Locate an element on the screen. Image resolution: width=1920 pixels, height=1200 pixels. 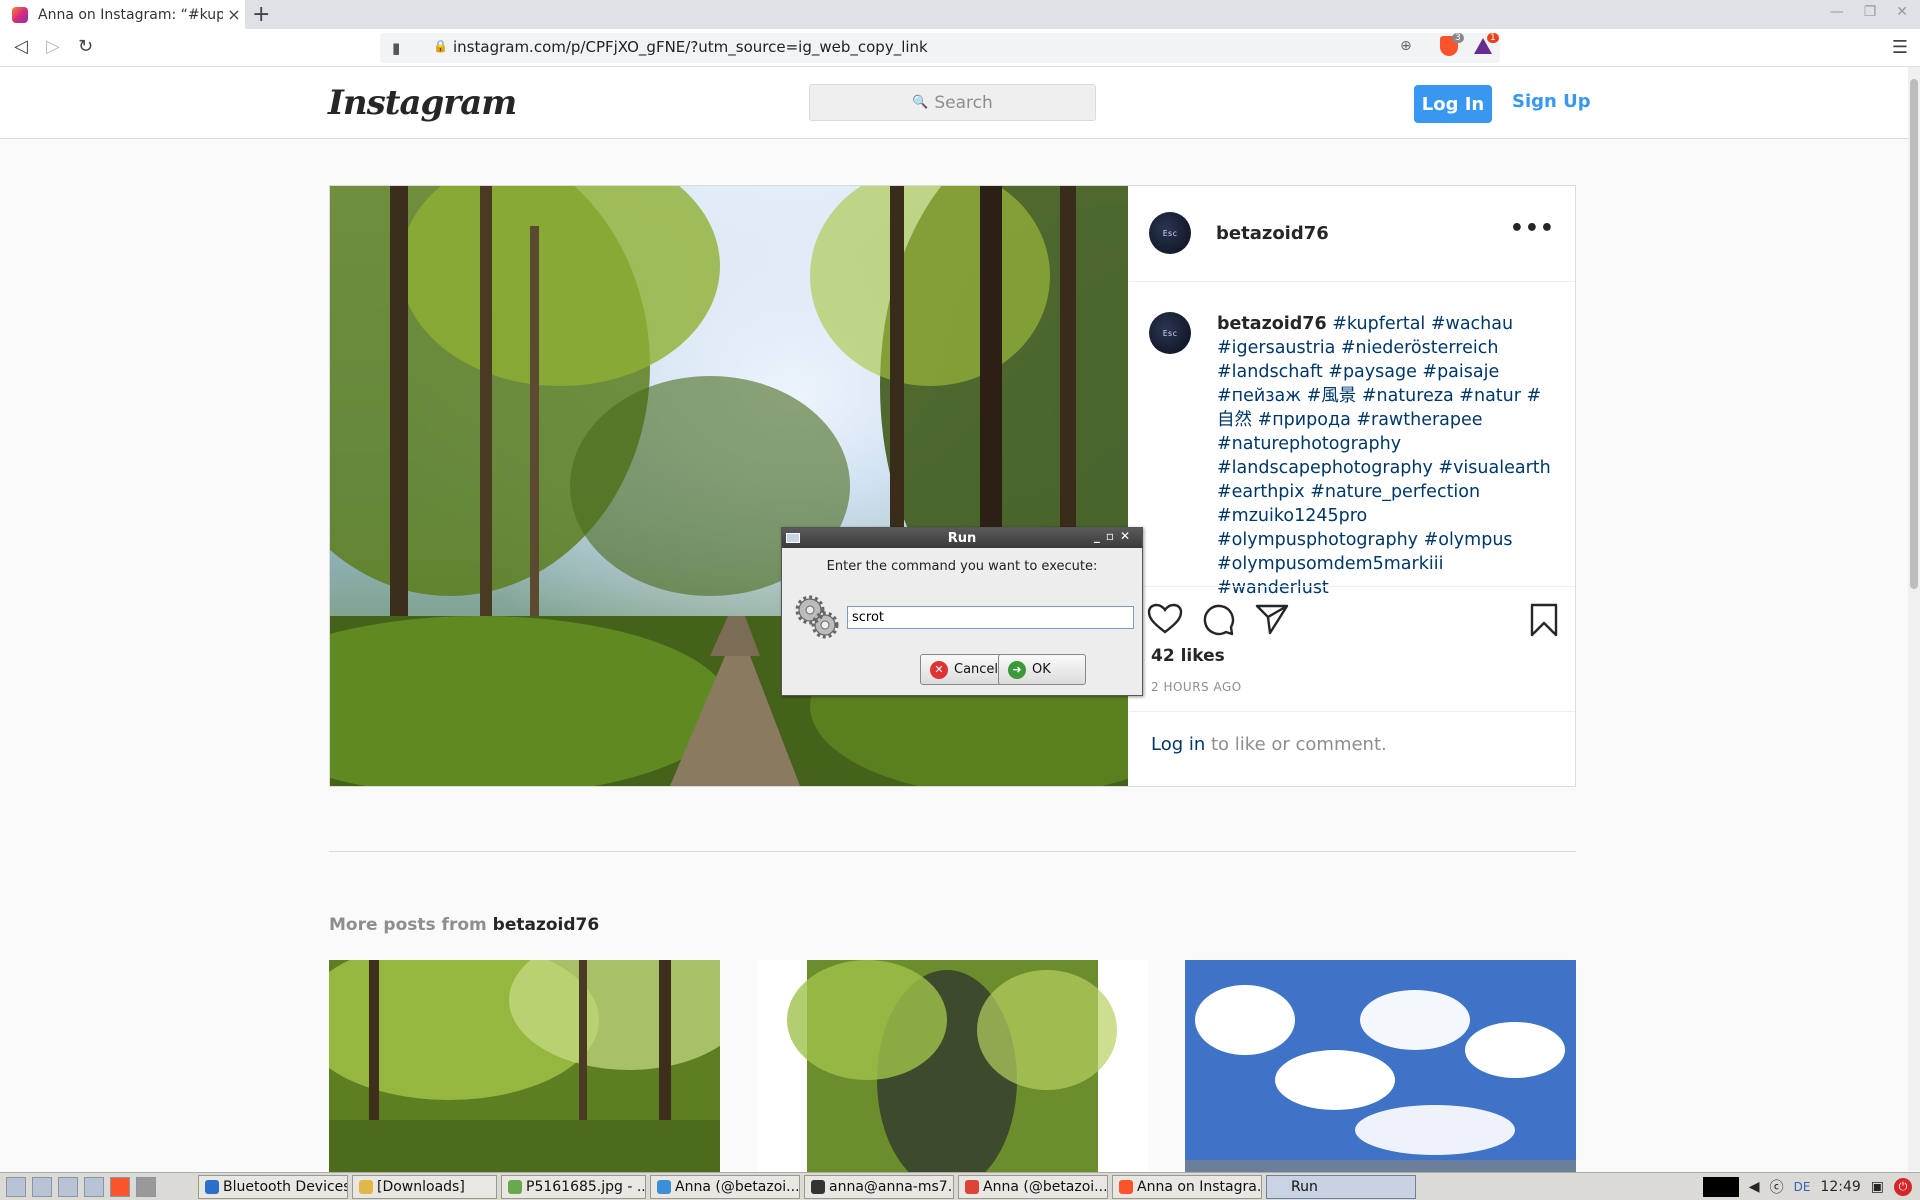
taskbar-item: Bluetooth Devices is located at coordinates (273, 1186).